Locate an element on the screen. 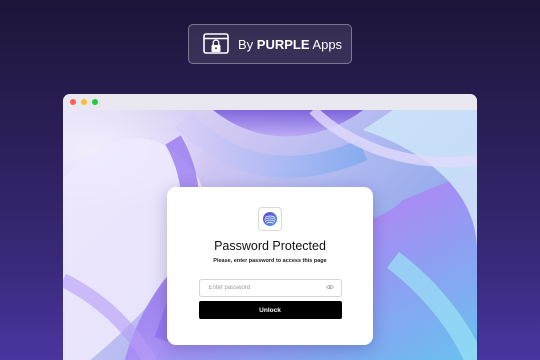  badge-prefix: By is located at coordinates (247, 44).